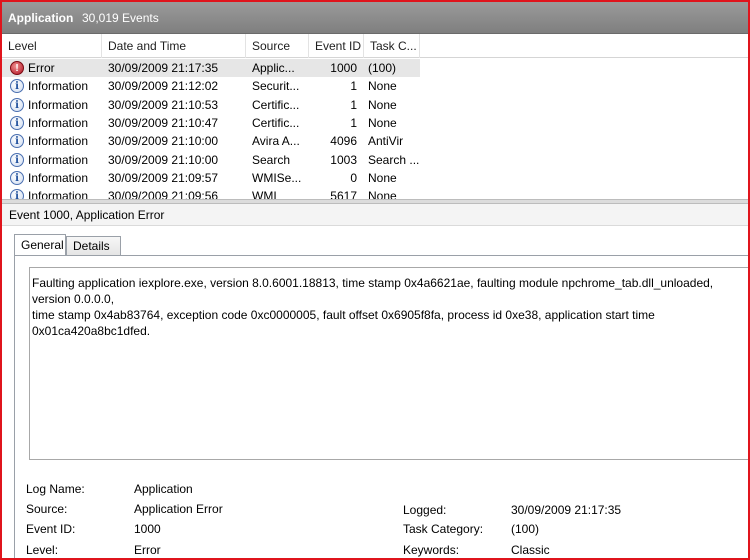 The width and height of the screenshot is (750, 560). What do you see at coordinates (52, 46) in the screenshot?
I see `column-header-level: Level` at bounding box center [52, 46].